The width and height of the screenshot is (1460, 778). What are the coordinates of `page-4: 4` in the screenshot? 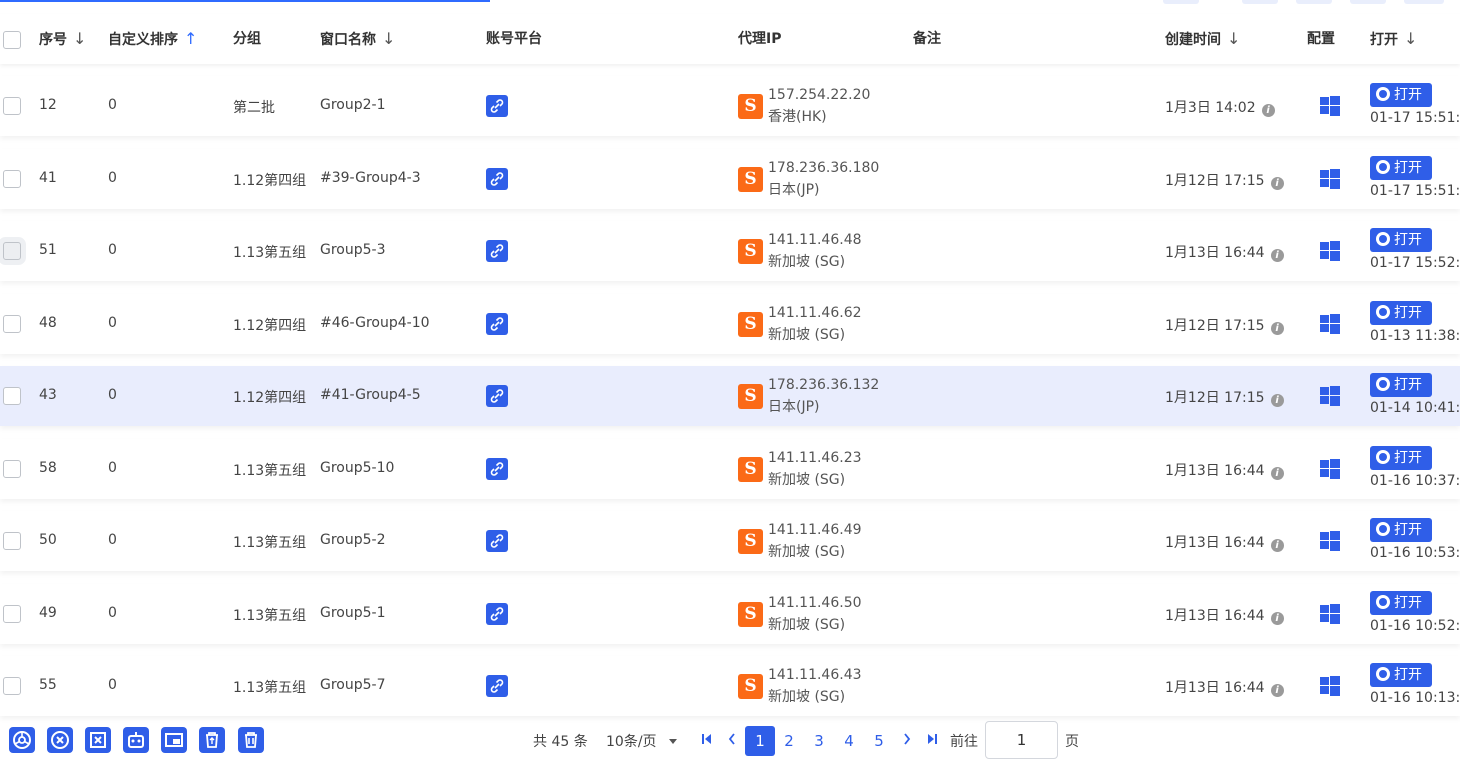 It's located at (849, 741).